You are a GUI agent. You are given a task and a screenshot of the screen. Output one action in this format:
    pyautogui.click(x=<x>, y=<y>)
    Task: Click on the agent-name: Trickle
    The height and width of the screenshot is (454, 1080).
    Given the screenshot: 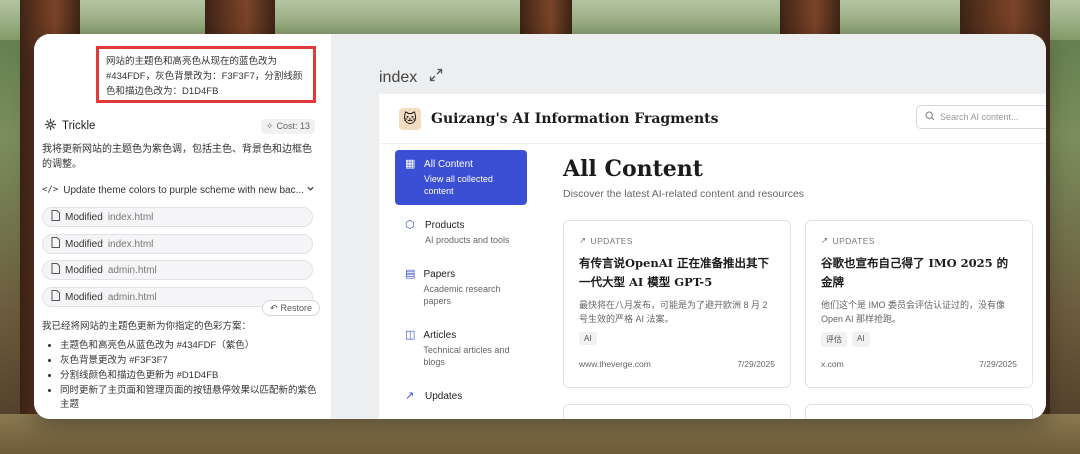 What is the action you would take?
    pyautogui.click(x=79, y=126)
    